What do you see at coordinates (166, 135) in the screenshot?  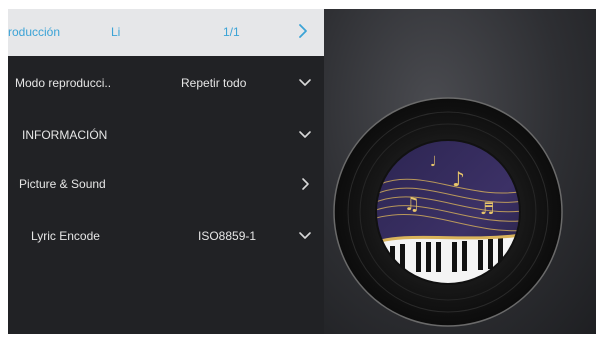 I see `information-row: INFORMACIÓN` at bounding box center [166, 135].